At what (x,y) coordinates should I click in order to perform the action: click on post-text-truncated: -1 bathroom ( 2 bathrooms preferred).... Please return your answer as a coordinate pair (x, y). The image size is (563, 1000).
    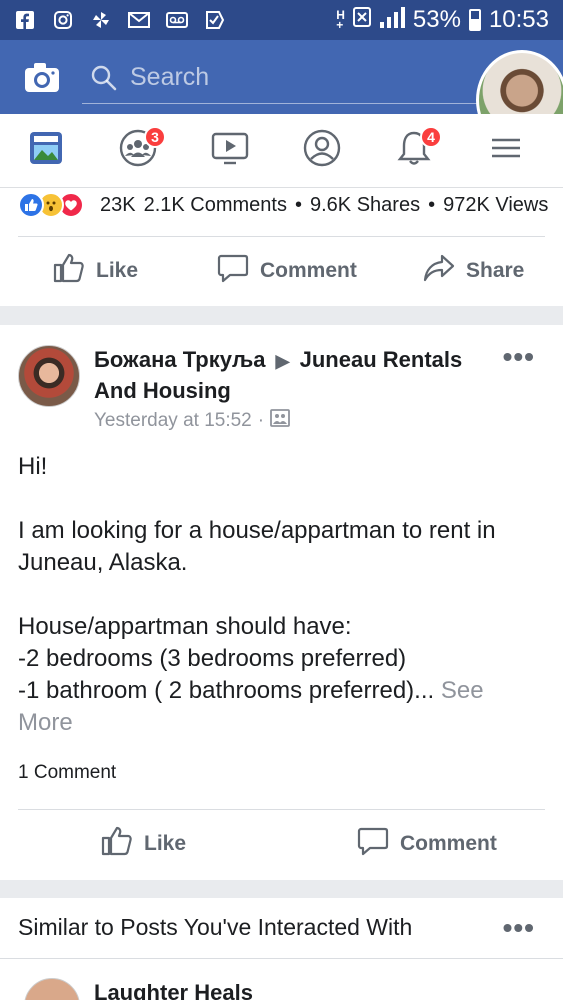
    Looking at the image, I should click on (226, 690).